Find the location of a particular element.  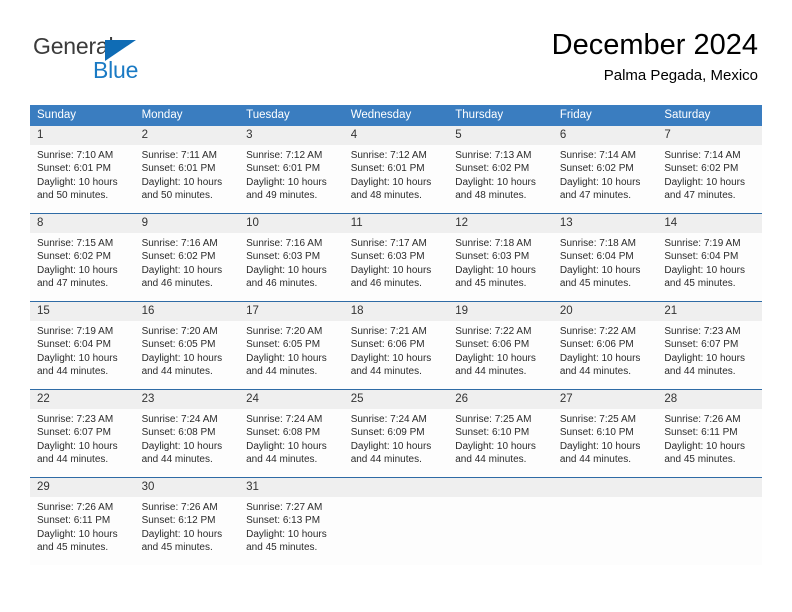

day-number: 22 is located at coordinates (82, 399).